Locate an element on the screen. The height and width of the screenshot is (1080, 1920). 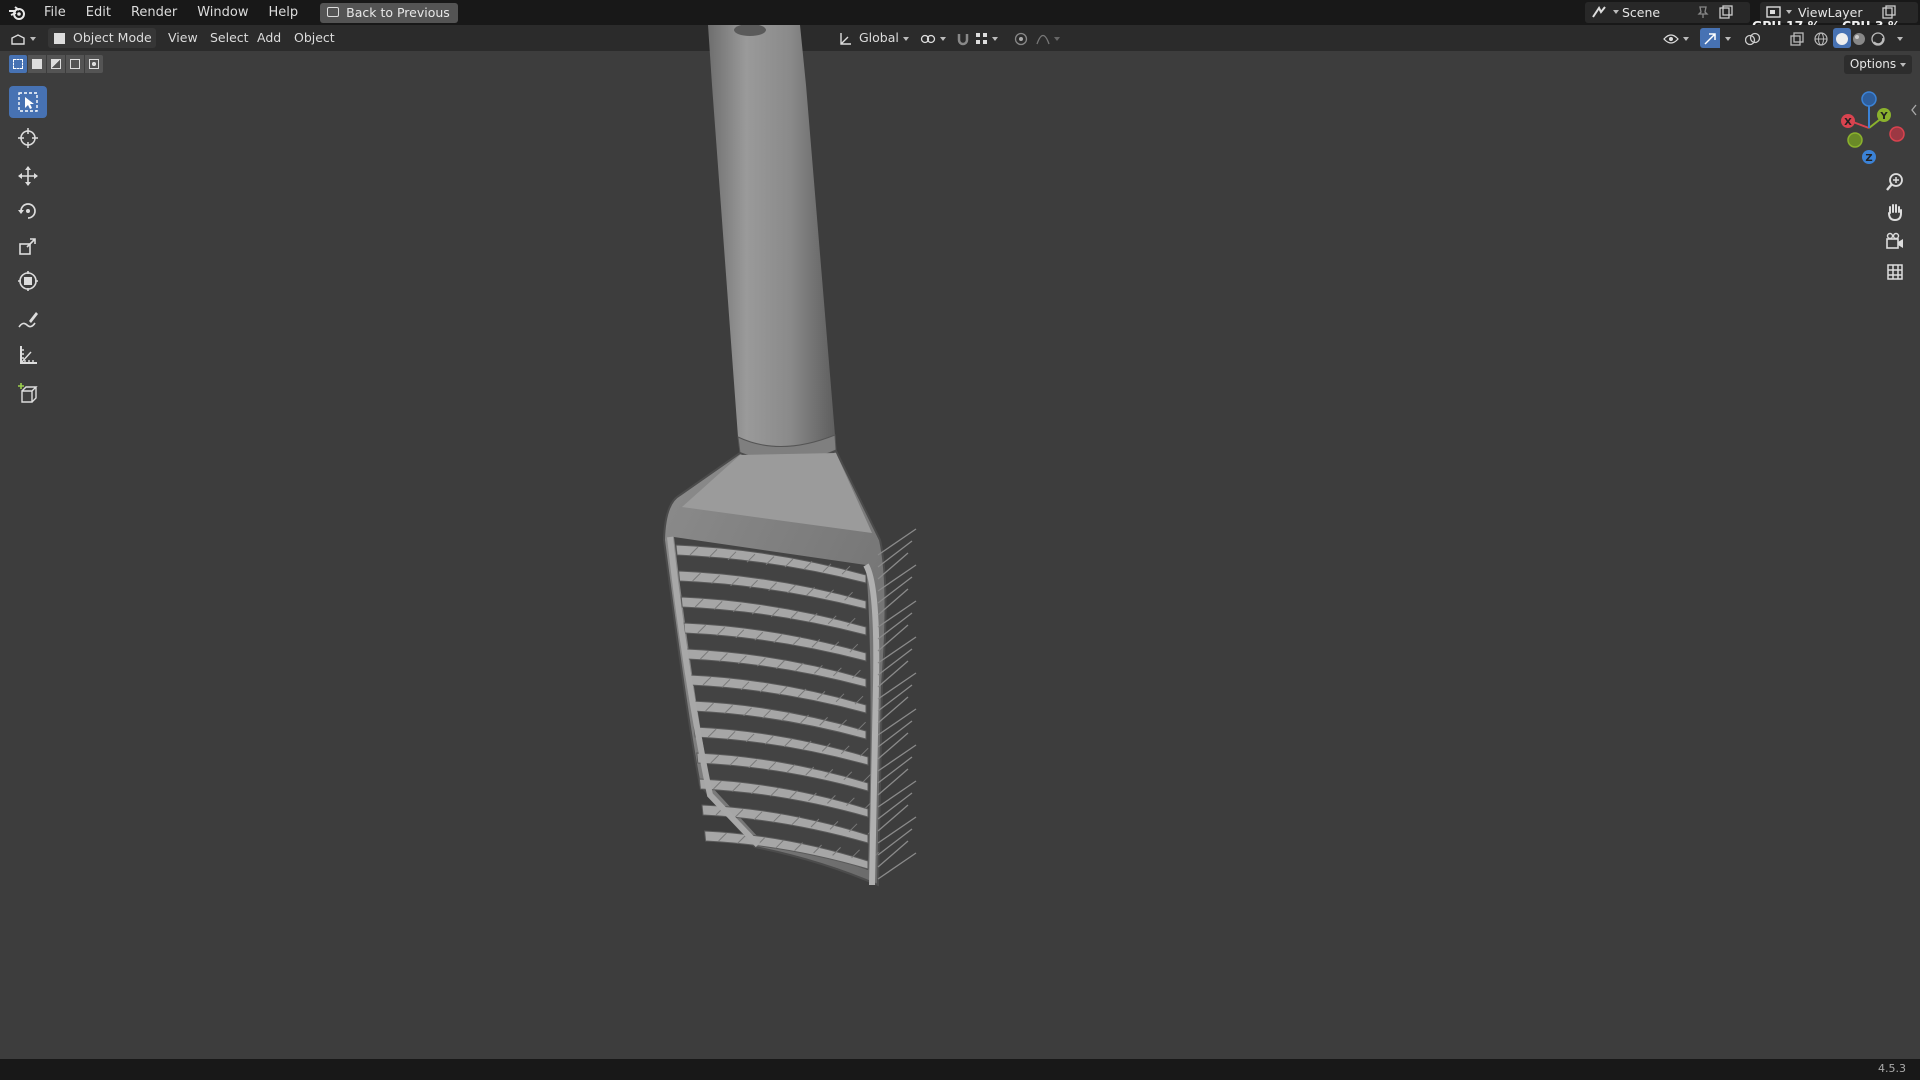
proportional-edit-toggle is located at coordinates (1023, 38).